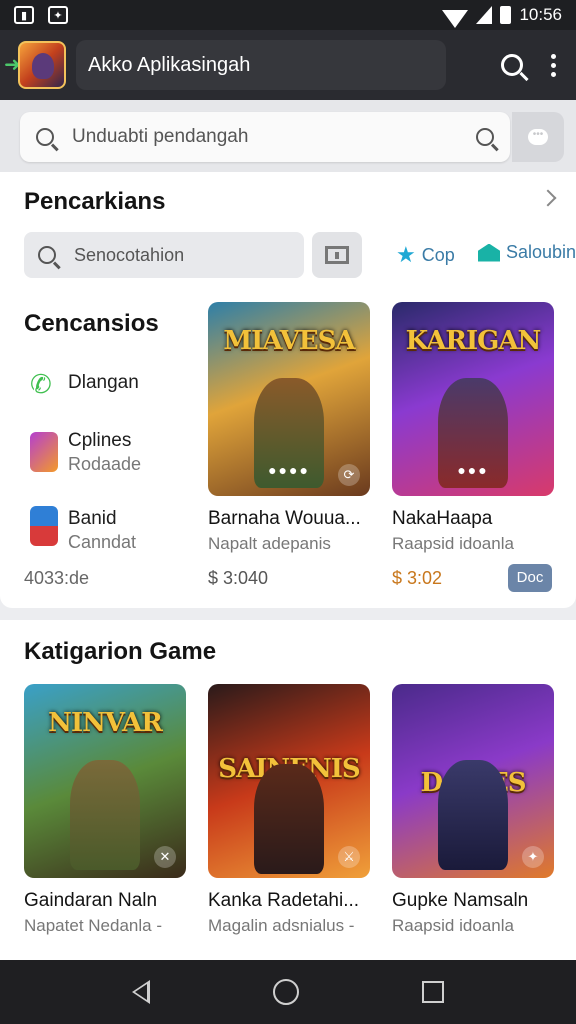 The width and height of the screenshot is (576, 1024). Describe the element at coordinates (160, 136) in the screenshot. I see `search-placeholder: Unduabti pendangah` at that location.